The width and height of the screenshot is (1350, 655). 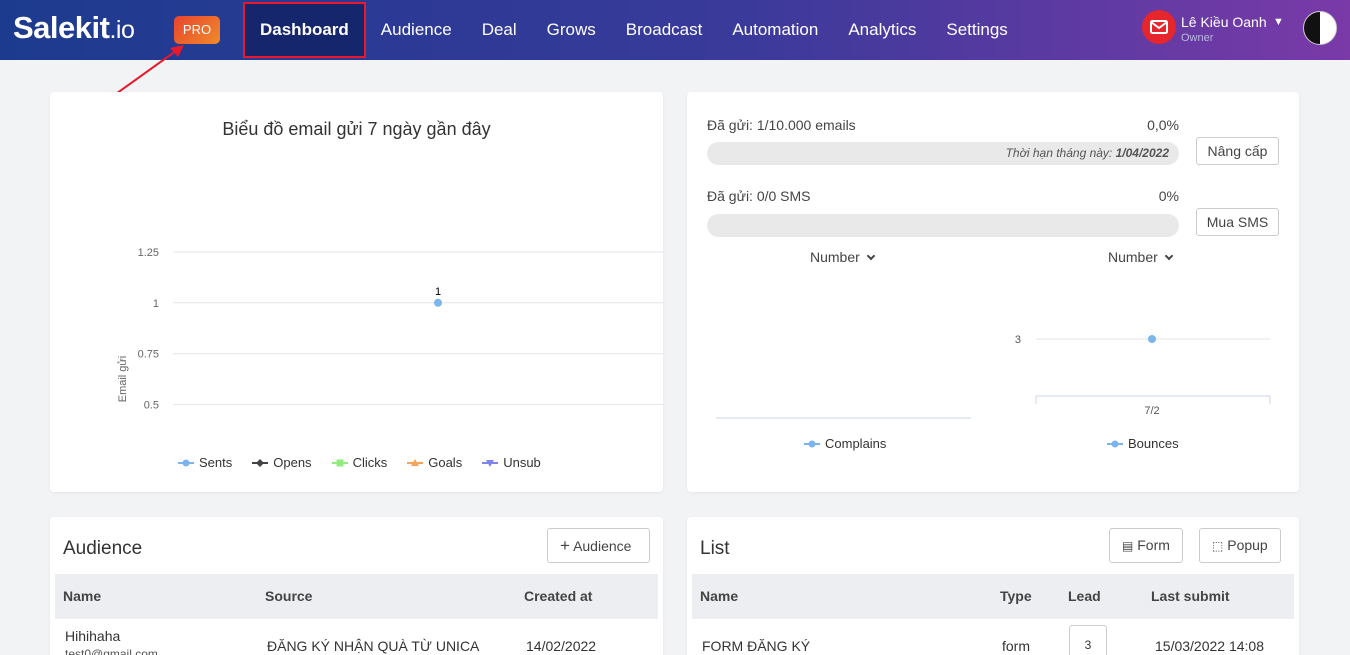 What do you see at coordinates (370, 462) in the screenshot?
I see `legend-label: Clicks` at bounding box center [370, 462].